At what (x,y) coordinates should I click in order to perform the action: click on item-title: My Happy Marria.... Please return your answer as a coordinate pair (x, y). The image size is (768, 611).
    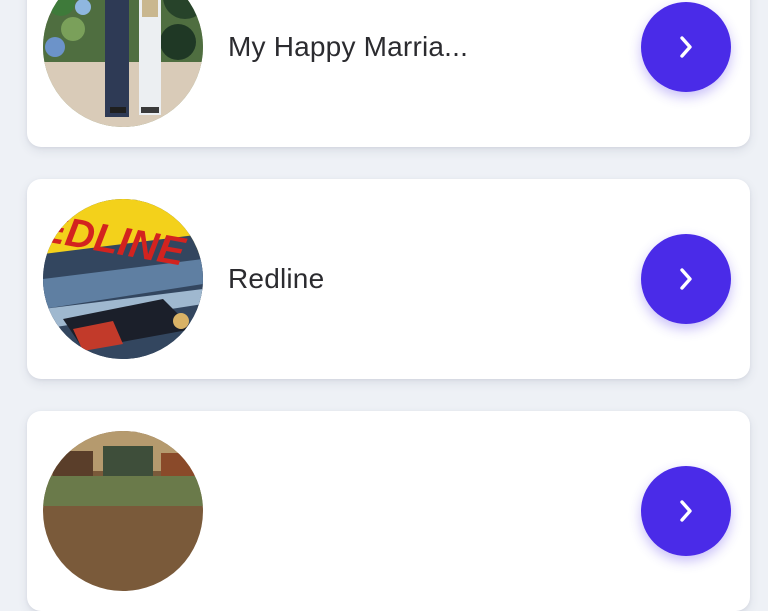
    Looking at the image, I should click on (348, 46).